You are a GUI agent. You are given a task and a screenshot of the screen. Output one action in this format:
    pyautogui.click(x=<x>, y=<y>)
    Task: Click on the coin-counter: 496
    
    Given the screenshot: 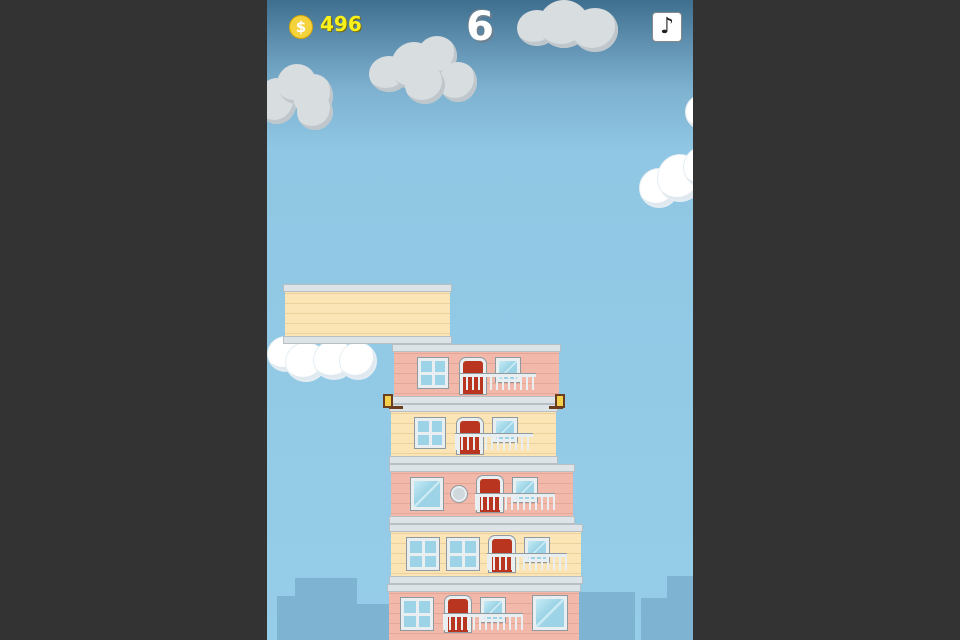 What is the action you would take?
    pyautogui.click(x=341, y=24)
    